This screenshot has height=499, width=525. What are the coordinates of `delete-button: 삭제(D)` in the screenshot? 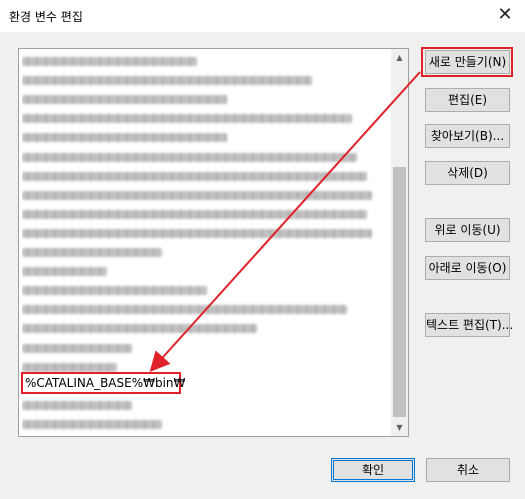 It's located at (467, 173).